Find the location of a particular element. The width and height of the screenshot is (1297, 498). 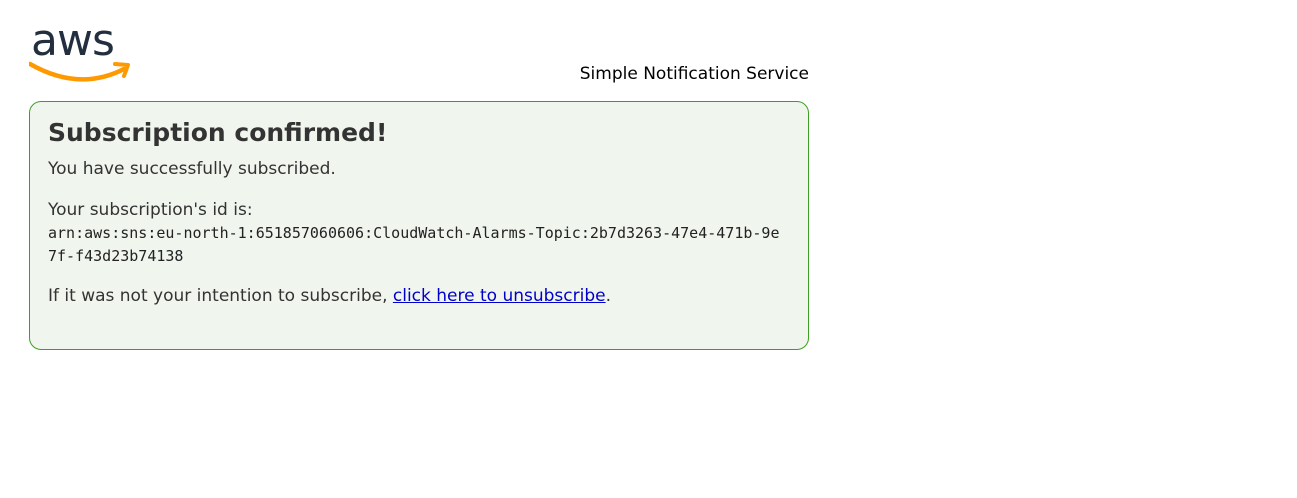

aws-logo-text: aws is located at coordinates (72, 42).